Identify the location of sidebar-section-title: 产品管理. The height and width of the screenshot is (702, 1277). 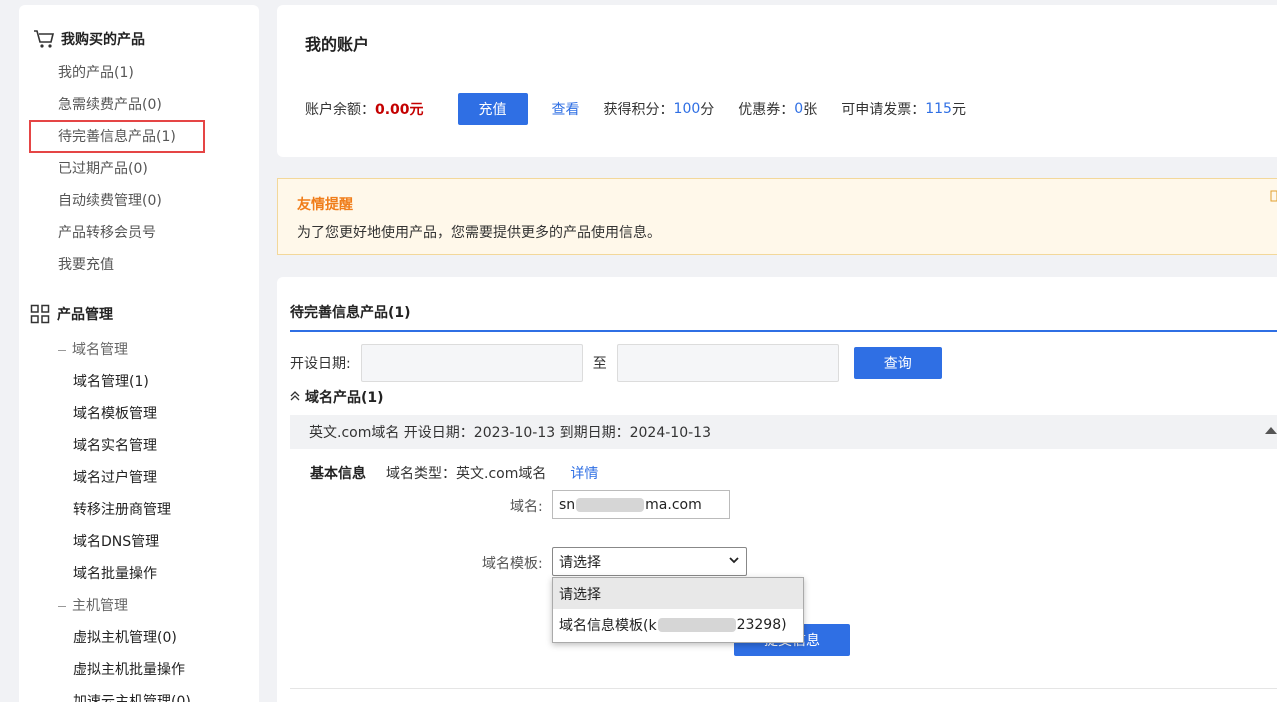
(85, 315).